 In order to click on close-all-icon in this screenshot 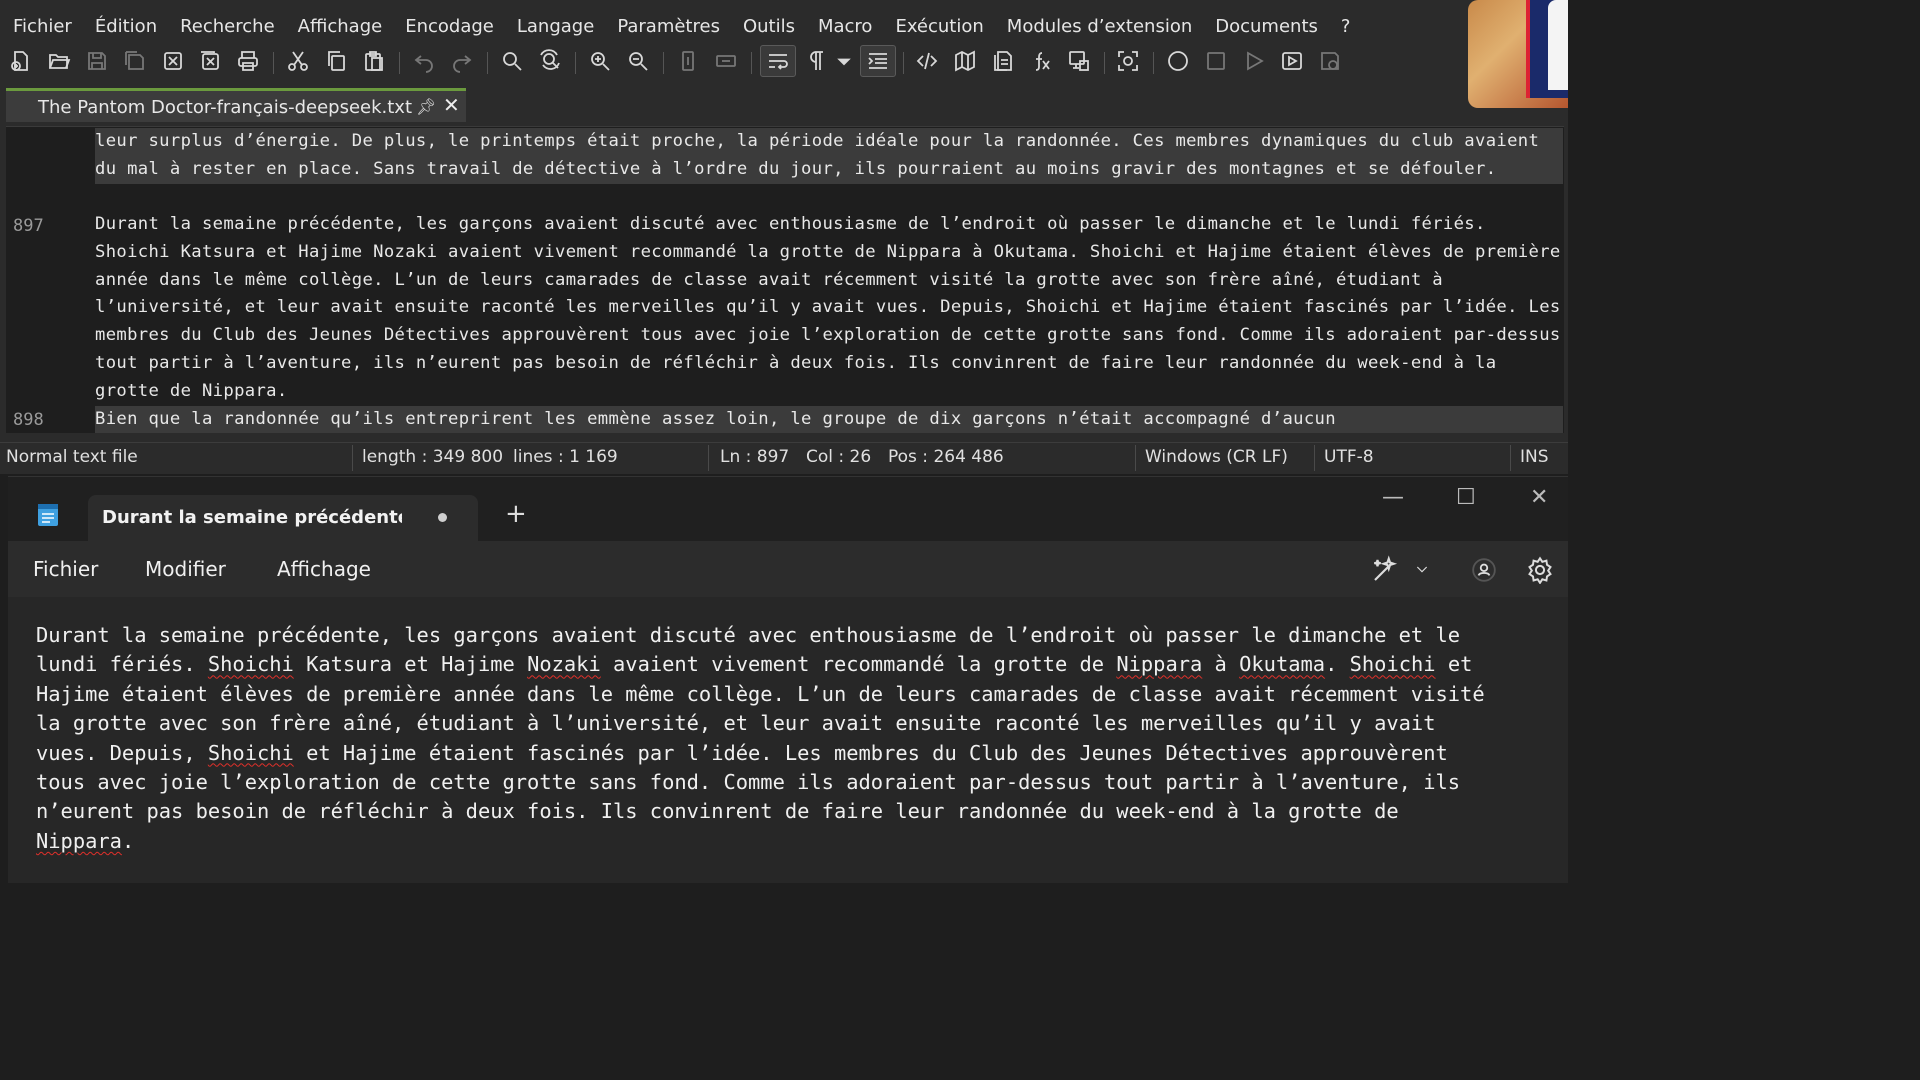, I will do `click(210, 61)`.